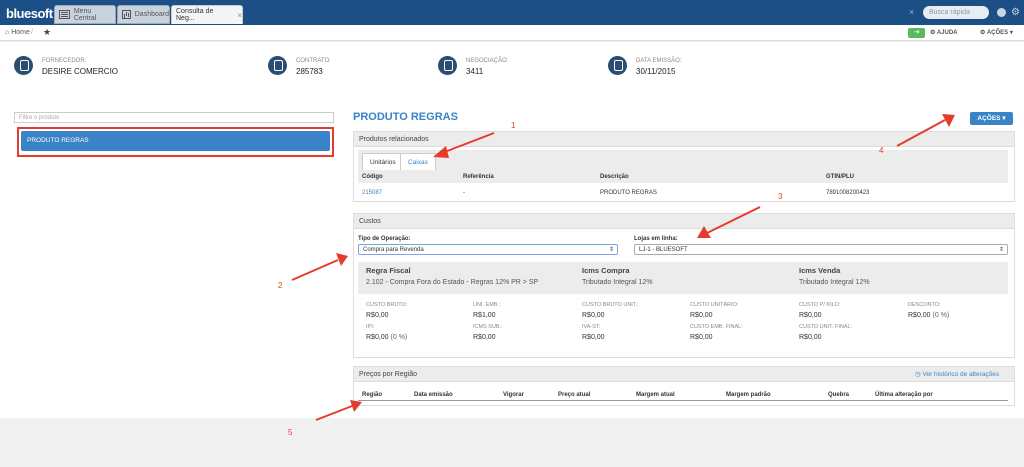  I want to click on annotation-number-4: 4, so click(881, 150).